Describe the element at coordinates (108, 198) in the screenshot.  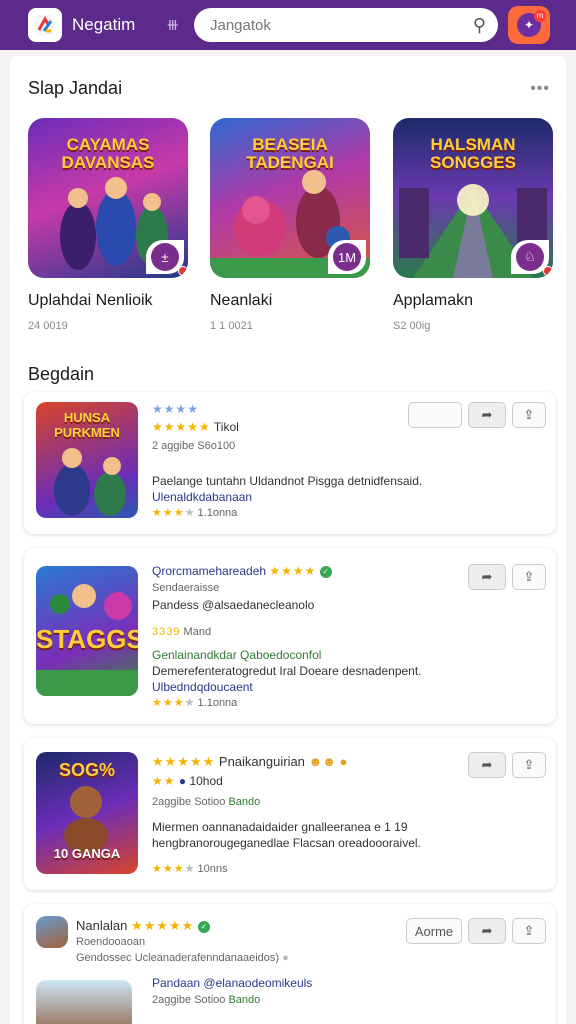
I see `featured-game-art: CAYAMAS DAVANSAS ±` at that location.